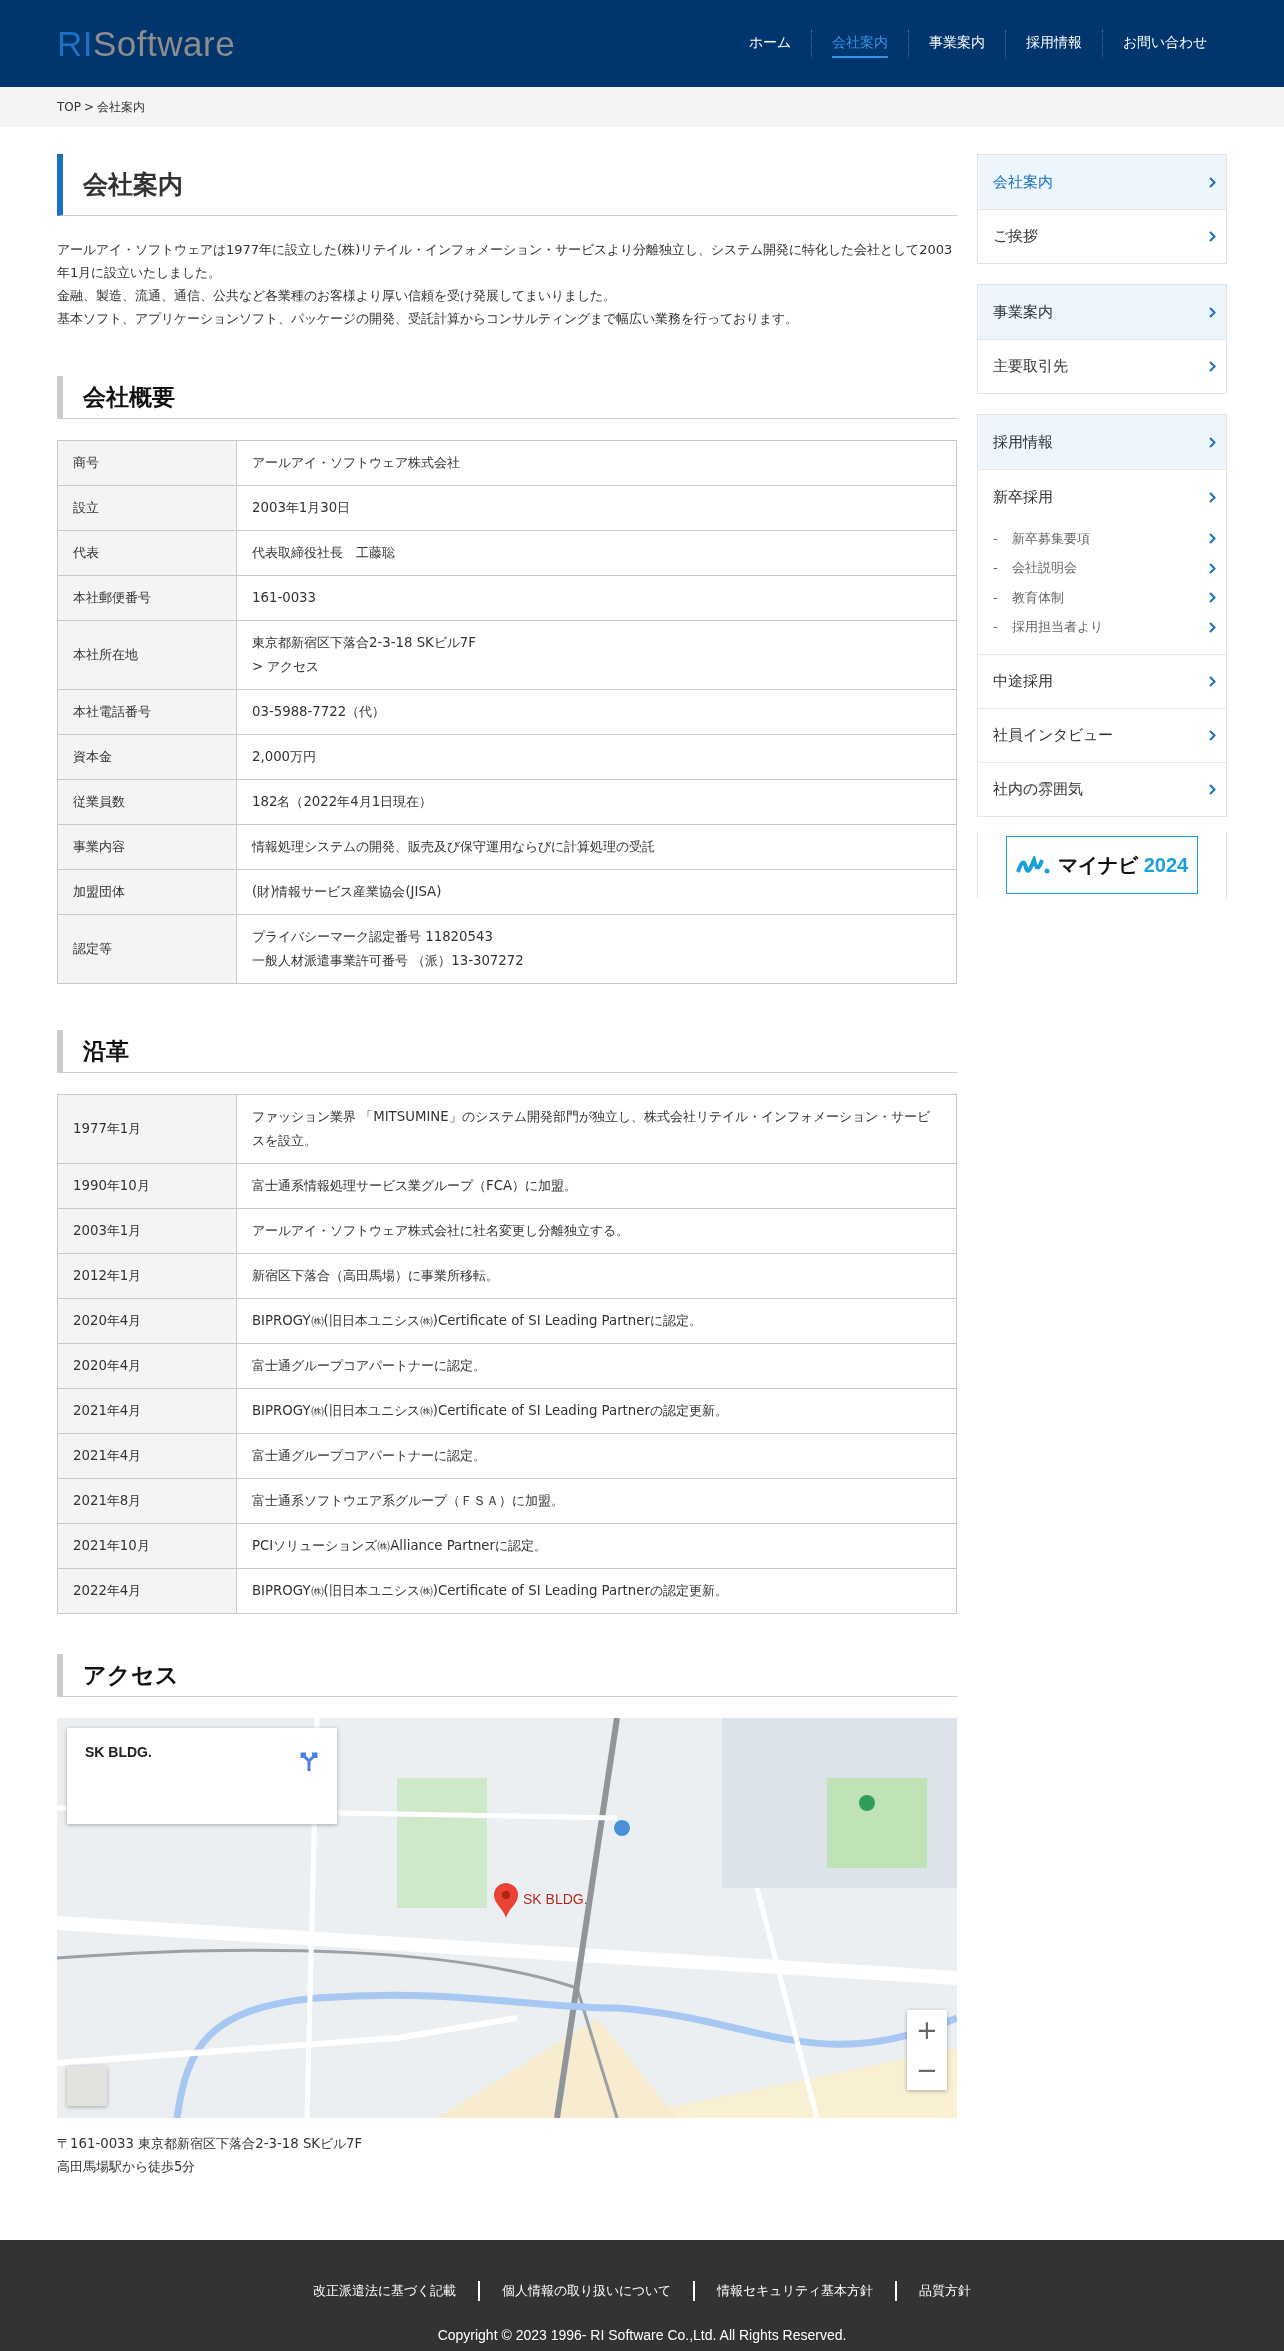 This screenshot has height=2351, width=1284. I want to click on zoom-out-button: −, so click(927, 2070).